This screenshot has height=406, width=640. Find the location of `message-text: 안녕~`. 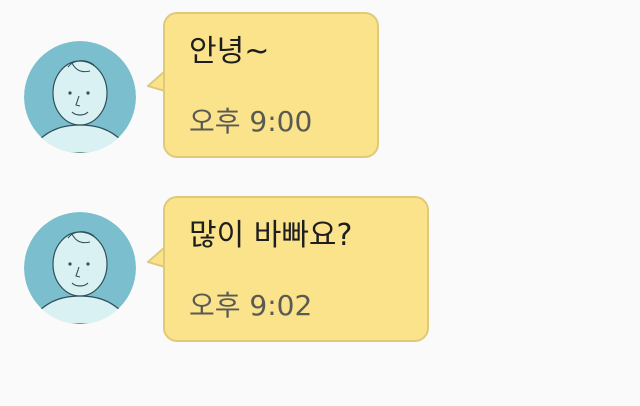

message-text: 안녕~ is located at coordinates (229, 51).